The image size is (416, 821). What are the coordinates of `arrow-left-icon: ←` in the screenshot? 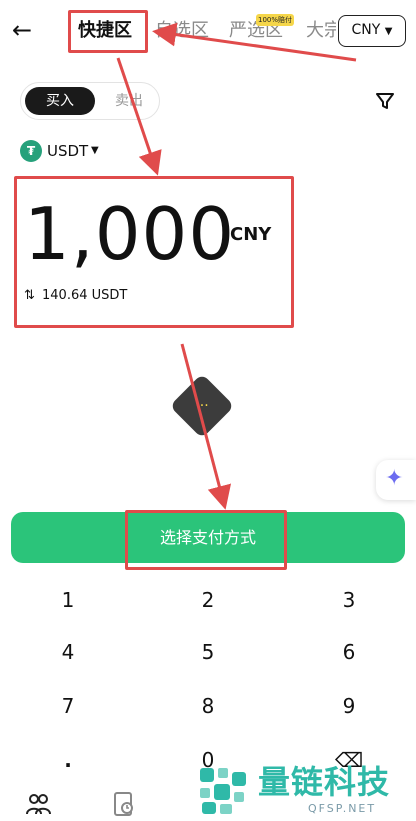 It's located at (22, 30).